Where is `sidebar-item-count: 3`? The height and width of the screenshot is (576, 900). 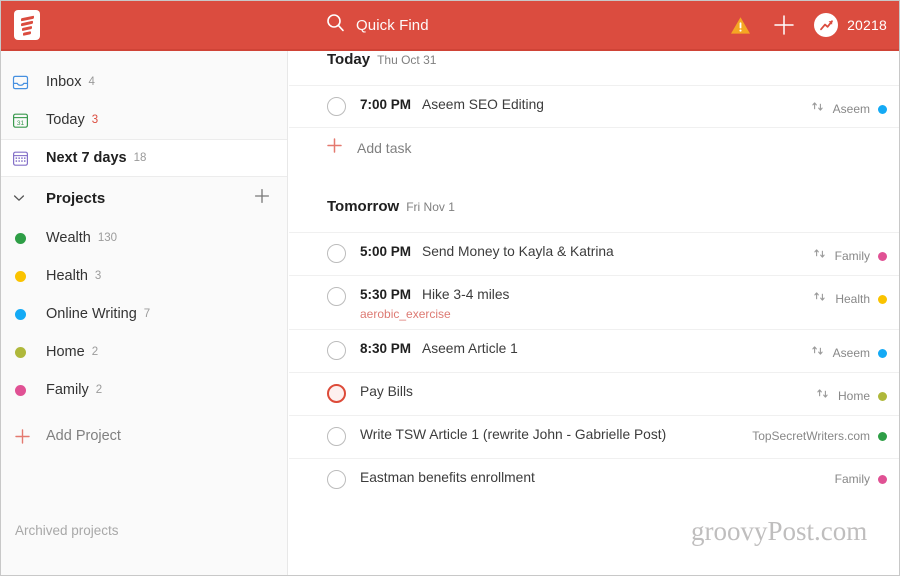
sidebar-item-count: 3 is located at coordinates (95, 120).